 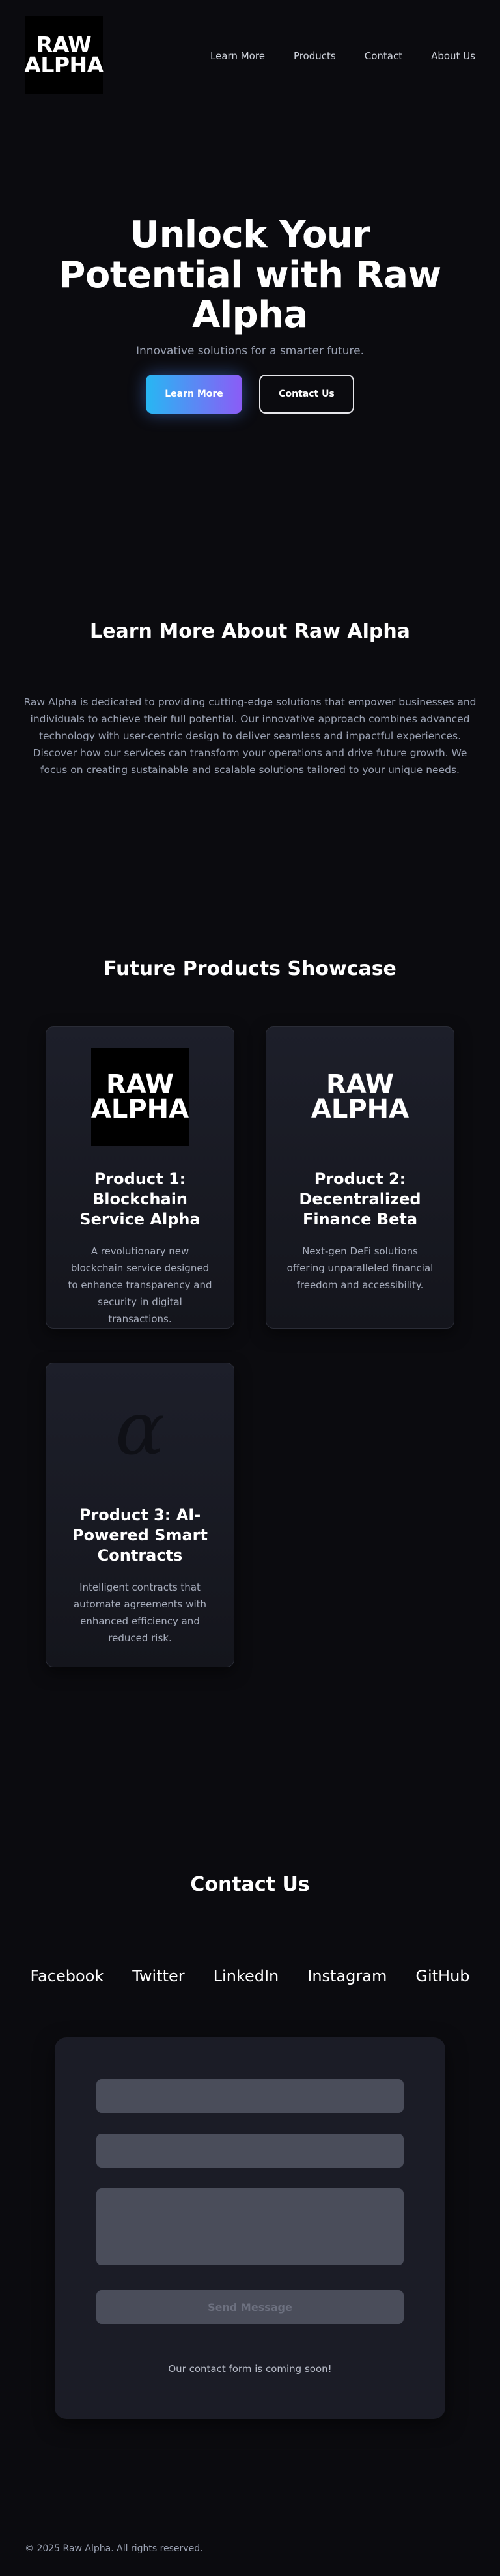 What do you see at coordinates (250, 394) in the screenshot?
I see `hero-buttons: Learn More Contact Us` at bounding box center [250, 394].